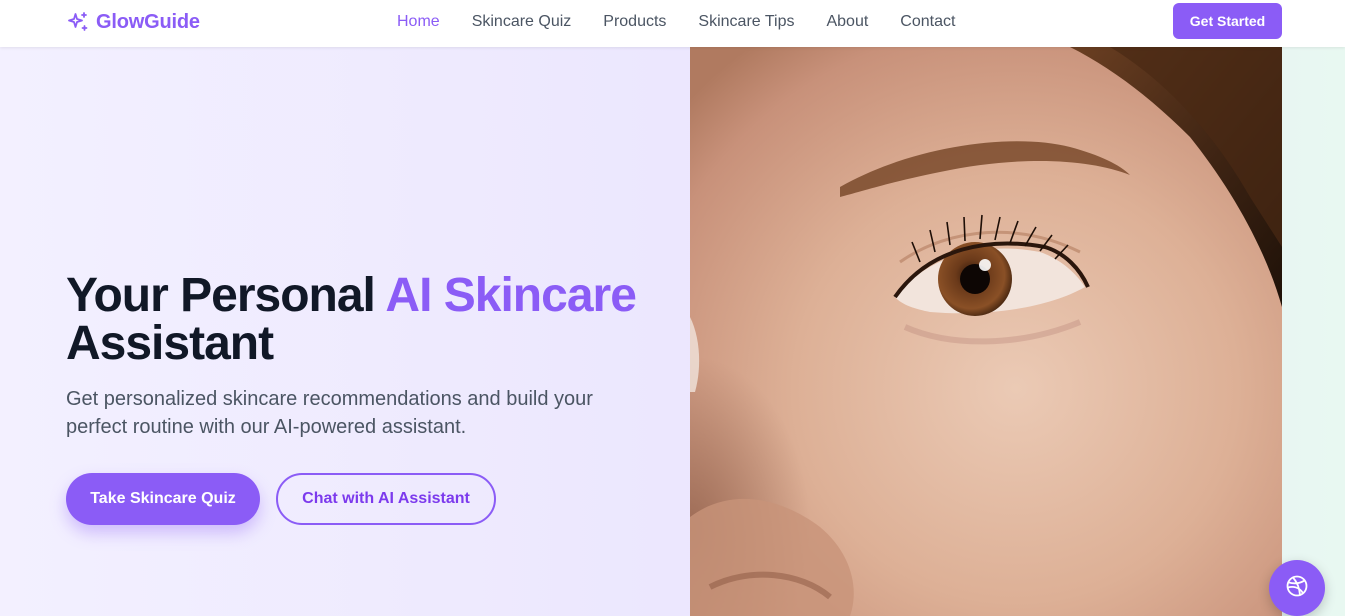 The height and width of the screenshot is (616, 1345). What do you see at coordinates (148, 21) in the screenshot?
I see `brand-name: GlowGuide` at bounding box center [148, 21].